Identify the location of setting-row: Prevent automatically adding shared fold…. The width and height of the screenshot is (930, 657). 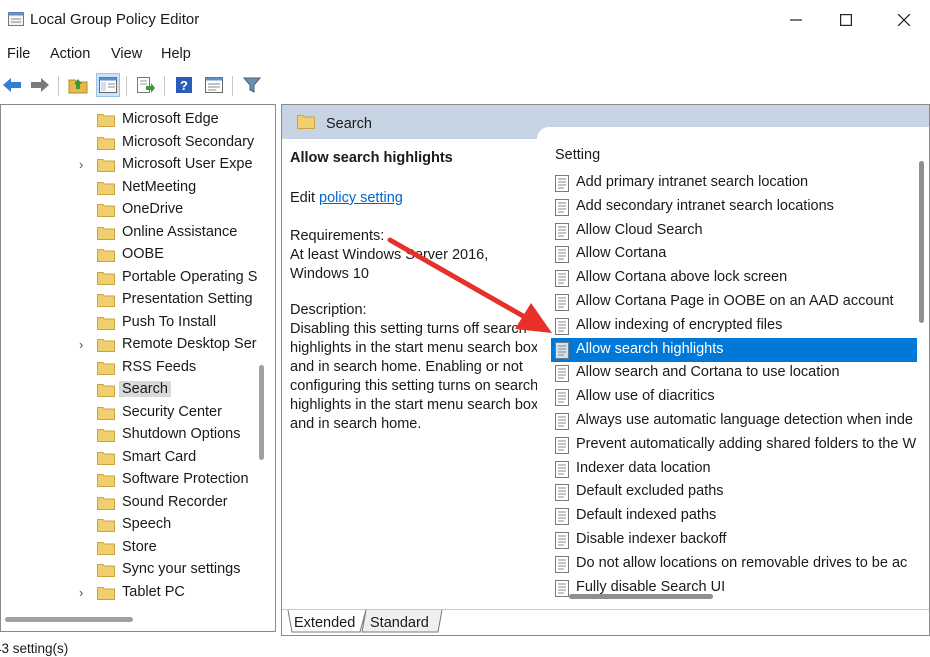
(734, 445).